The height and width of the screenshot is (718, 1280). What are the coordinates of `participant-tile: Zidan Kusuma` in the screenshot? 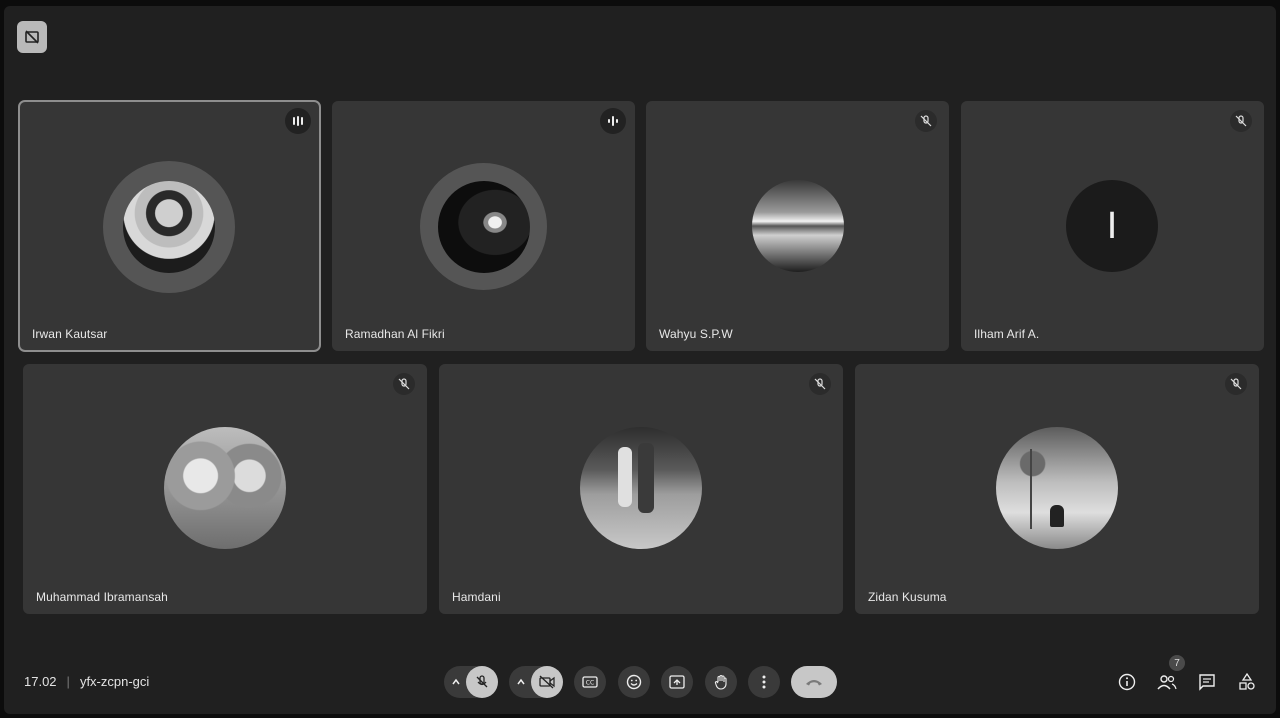 It's located at (1057, 489).